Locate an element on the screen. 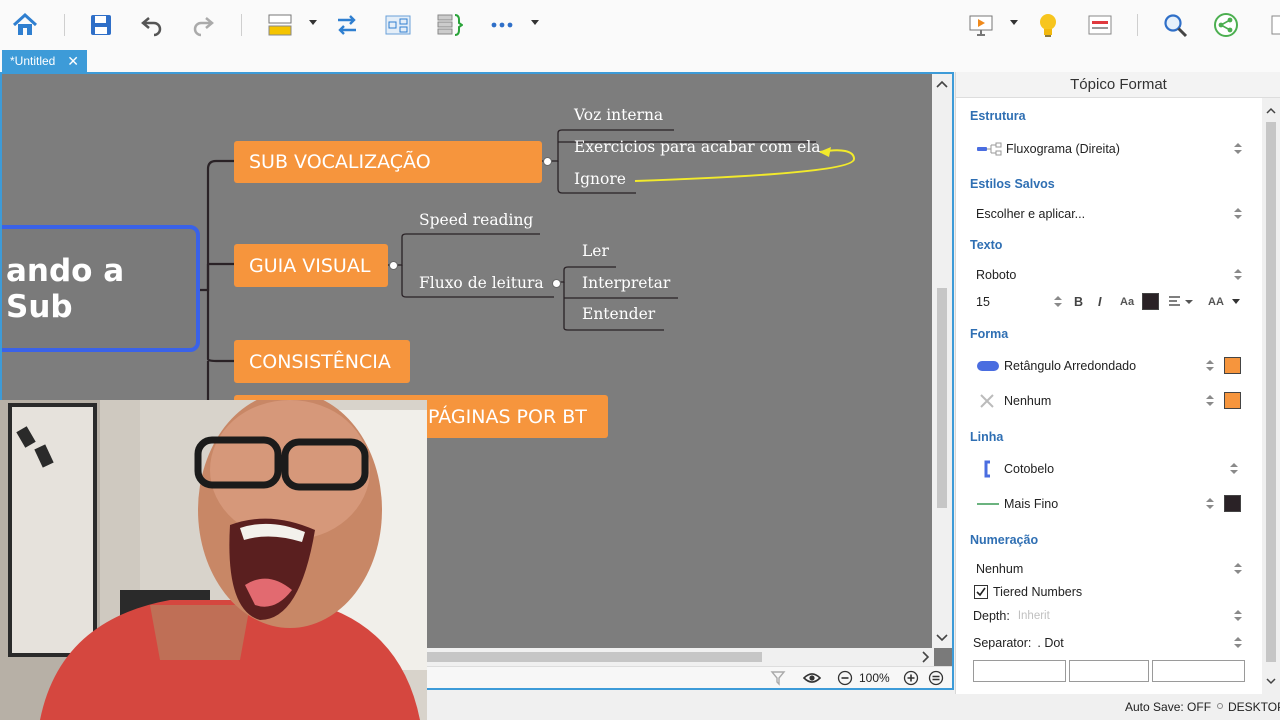 The image size is (1280, 720). elbow-line-icon is located at coordinates (987, 469).